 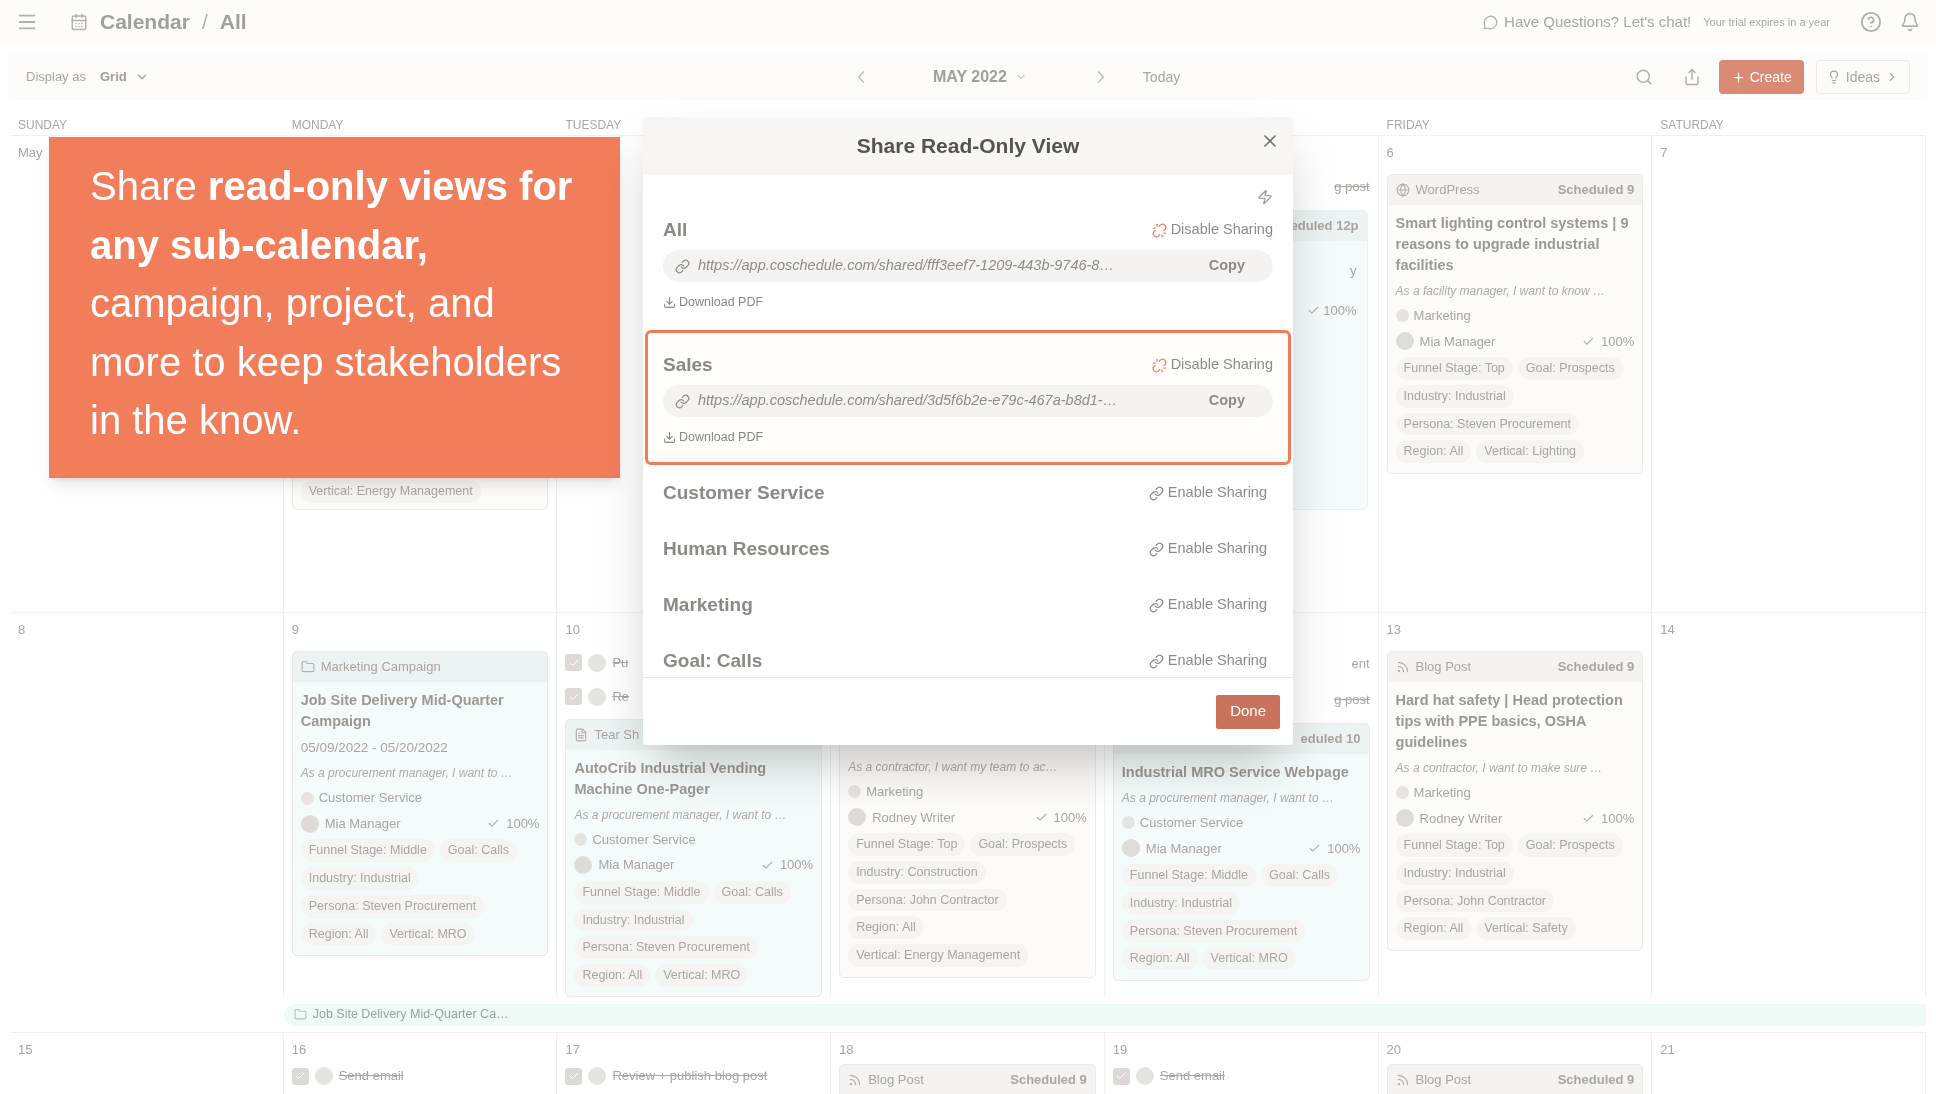 What do you see at coordinates (675, 229) in the screenshot?
I see `calendar-name: All` at bounding box center [675, 229].